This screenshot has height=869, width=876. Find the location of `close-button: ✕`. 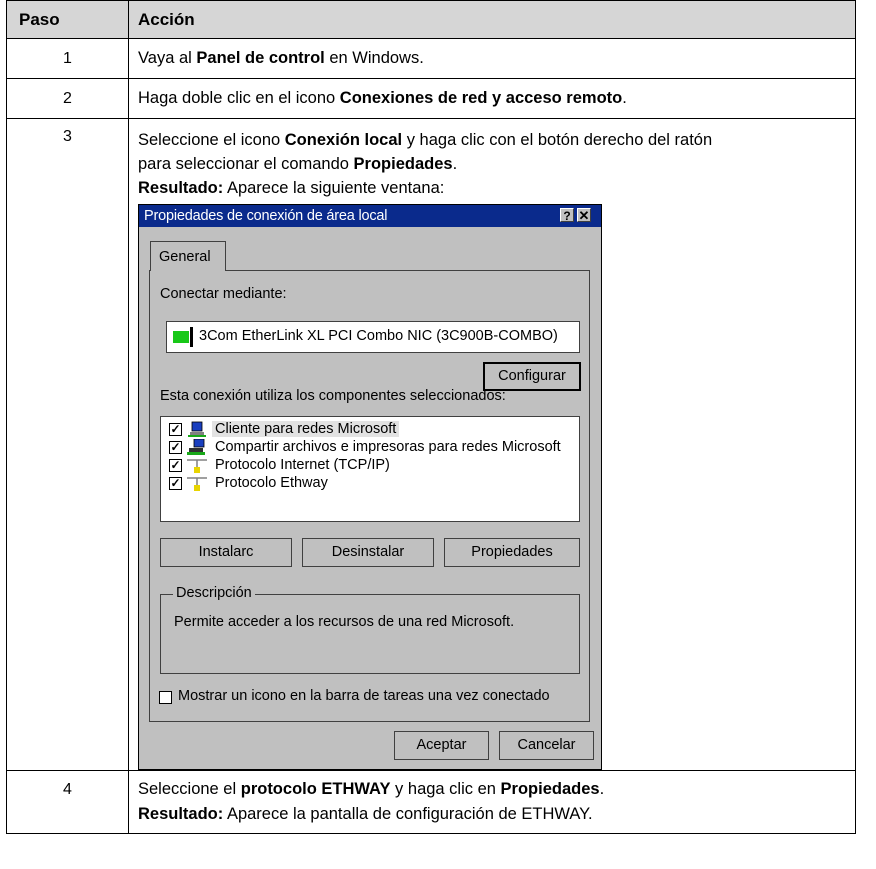

close-button: ✕ is located at coordinates (584, 215).